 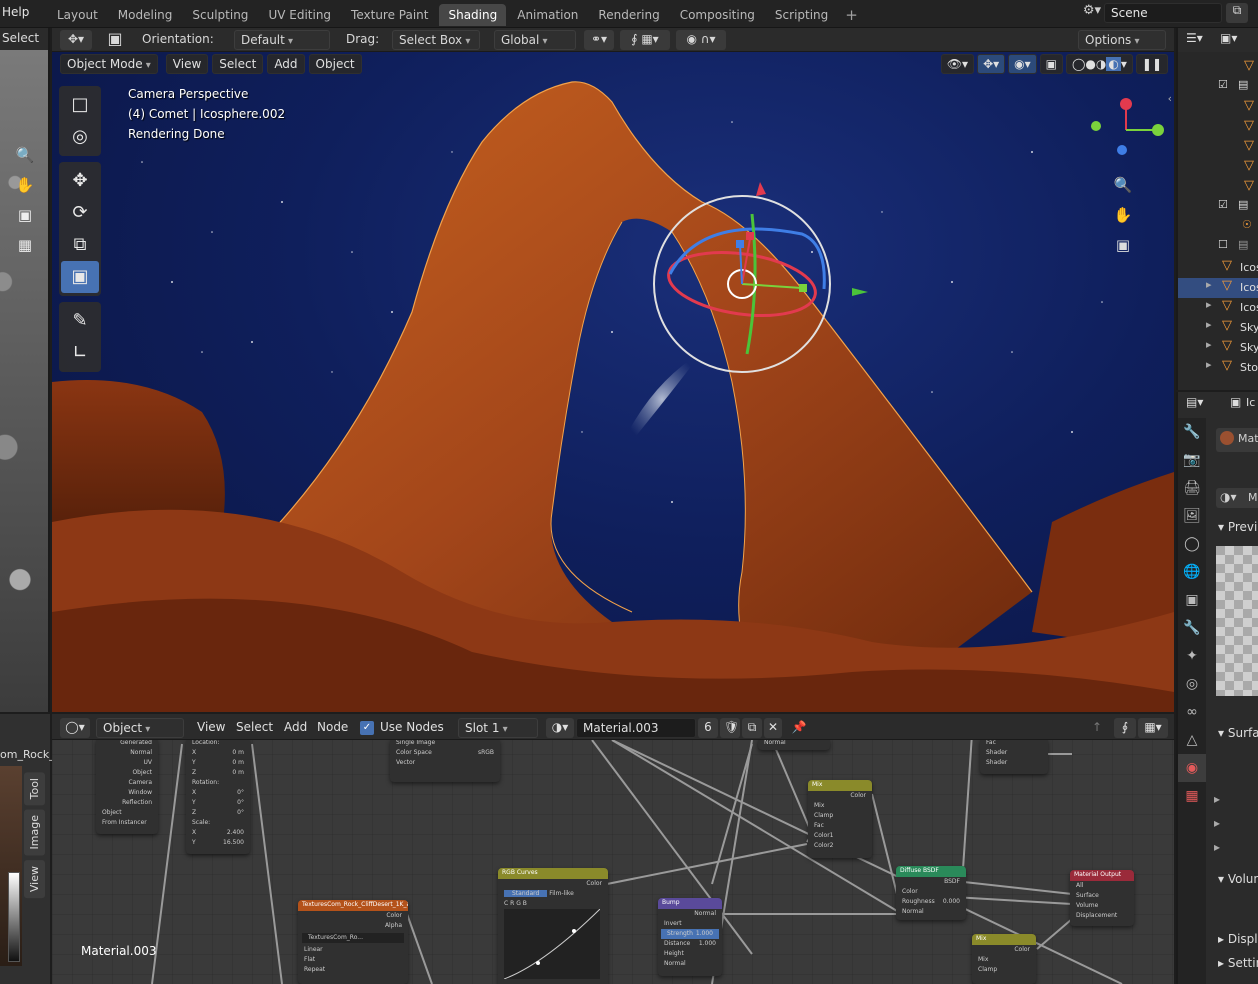 I want to click on snap-icon: ∮ ▦▾, so click(x=645, y=40).